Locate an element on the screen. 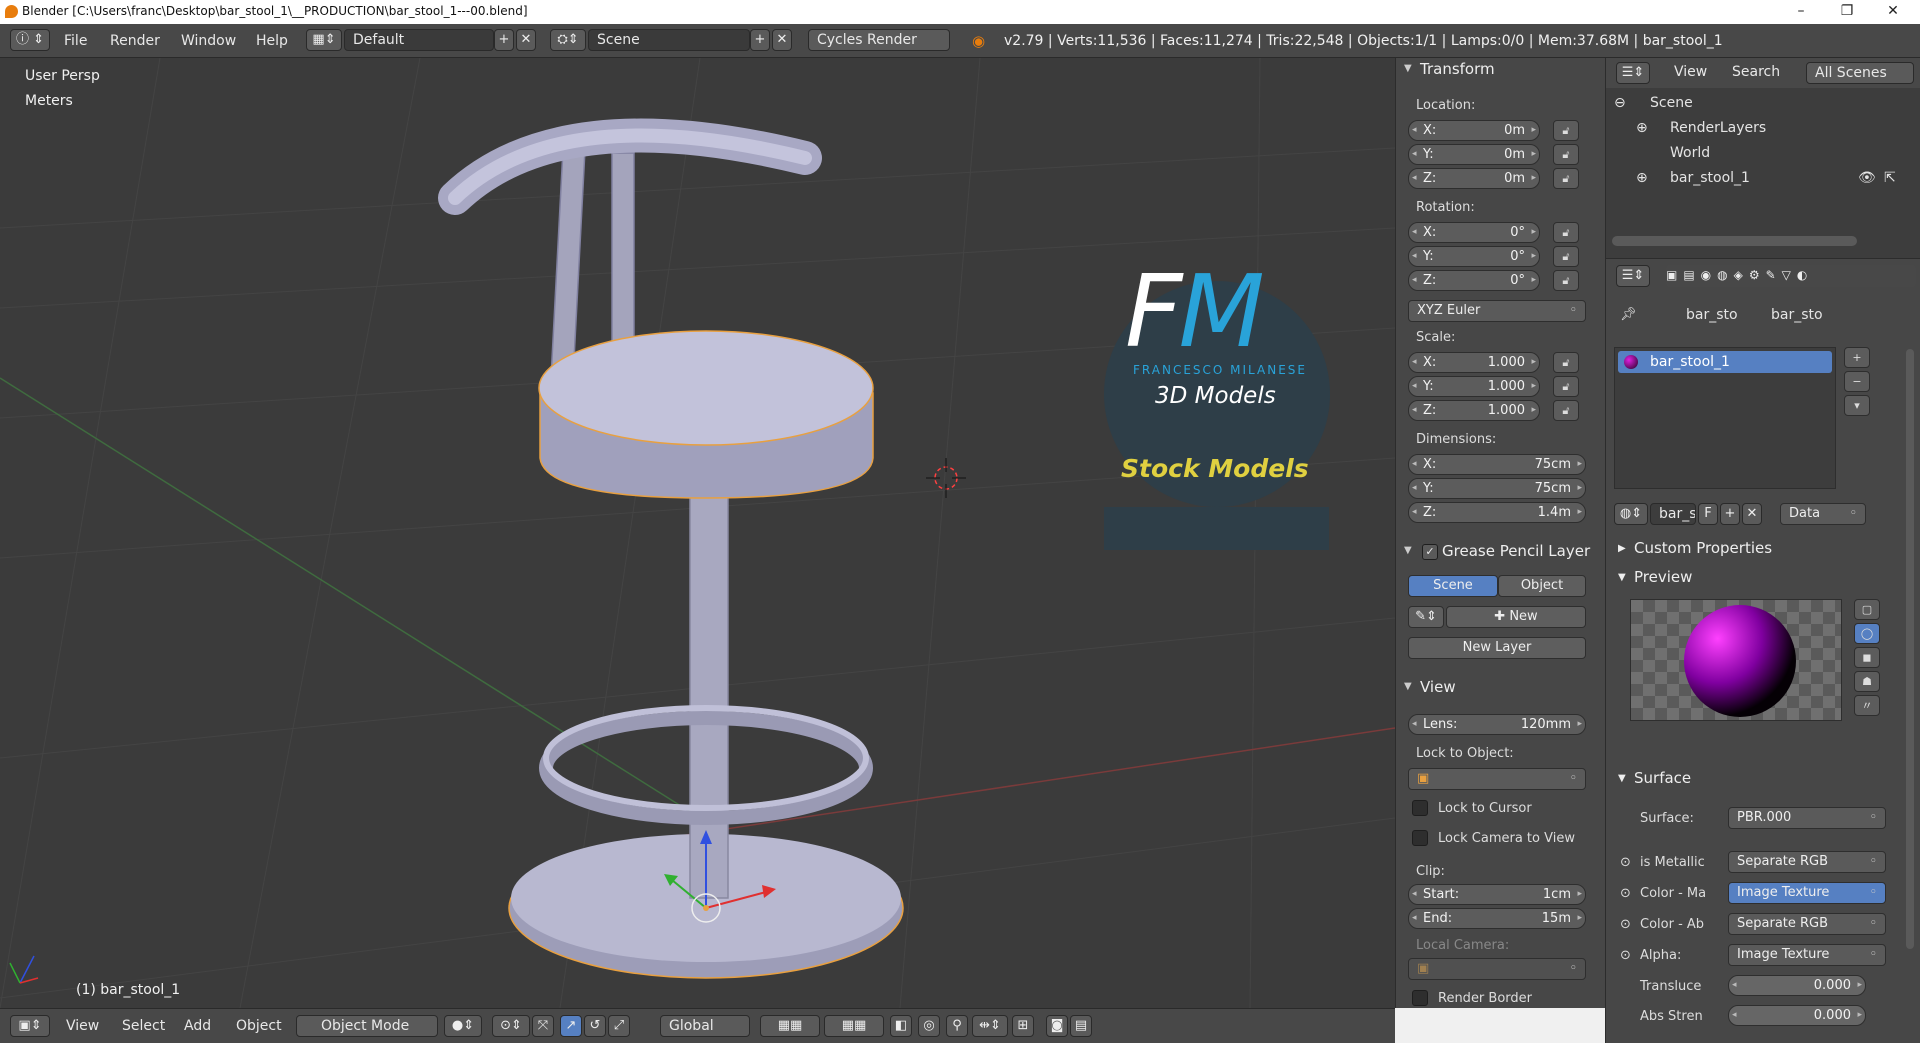  translate-icon: ↗ is located at coordinates (571, 1026).